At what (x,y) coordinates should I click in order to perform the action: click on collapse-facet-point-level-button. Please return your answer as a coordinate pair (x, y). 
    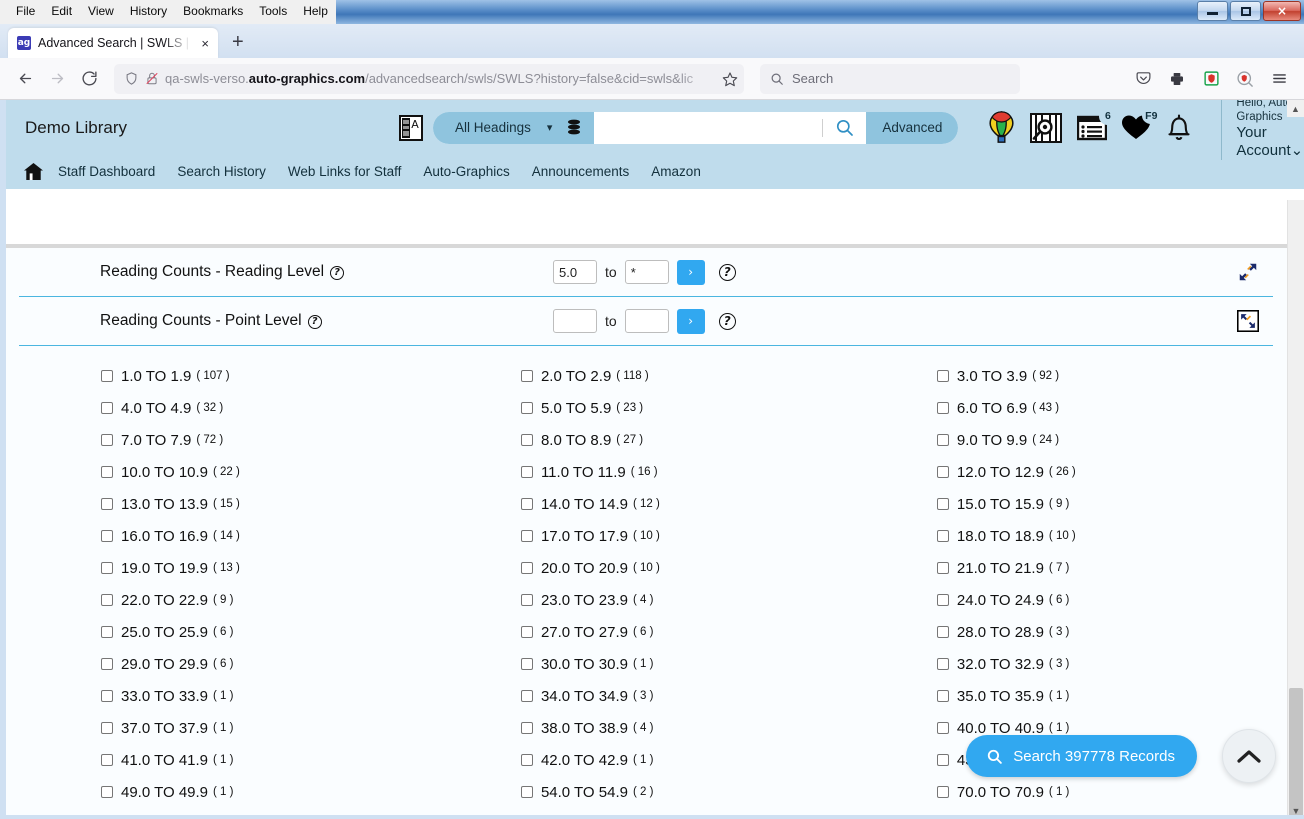
    Looking at the image, I should click on (1248, 321).